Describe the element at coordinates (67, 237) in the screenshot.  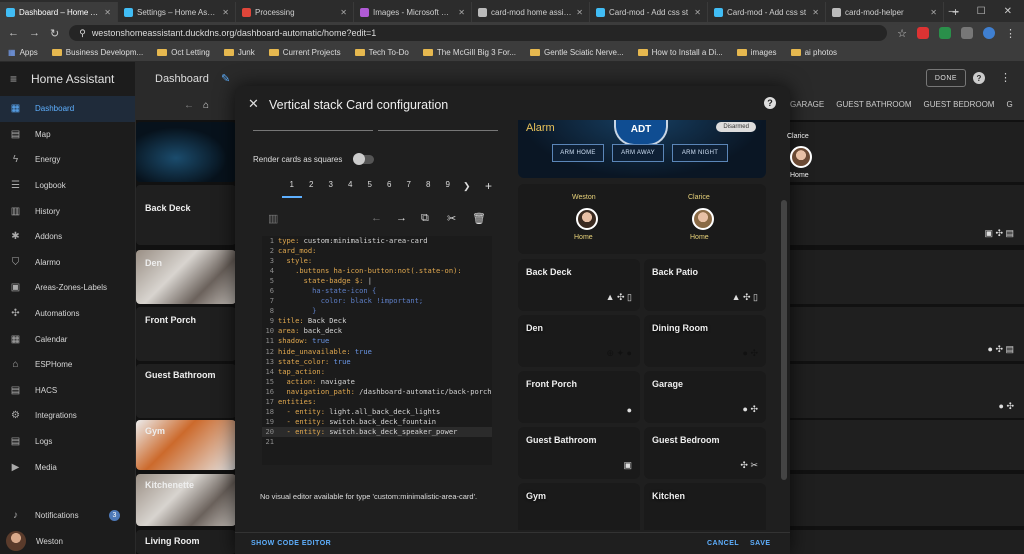
I see `sidebar-item-addons: ✱ Addons` at that location.